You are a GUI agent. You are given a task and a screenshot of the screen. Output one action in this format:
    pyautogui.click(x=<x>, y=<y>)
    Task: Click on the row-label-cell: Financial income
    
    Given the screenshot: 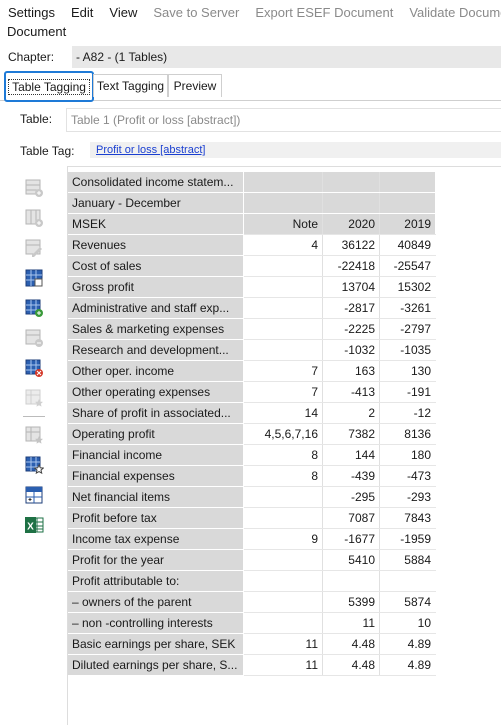 What is the action you would take?
    pyautogui.click(x=156, y=455)
    